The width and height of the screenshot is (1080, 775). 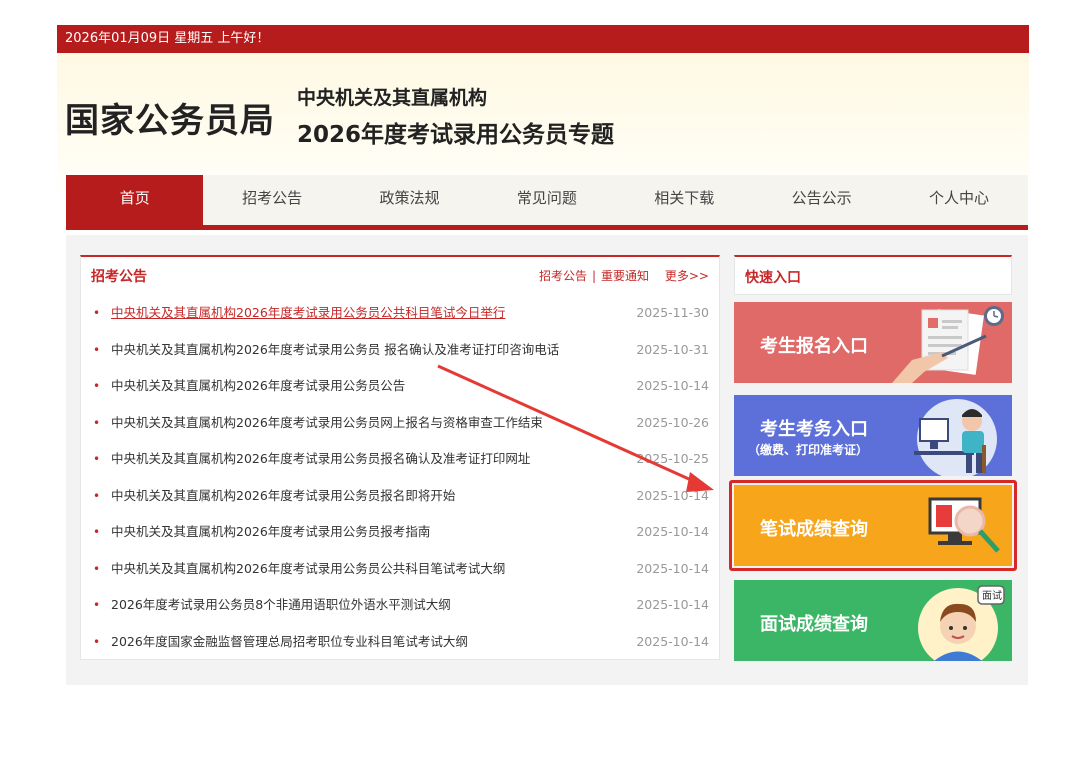 I want to click on annotation-arrow-icon, so click(x=575, y=428).